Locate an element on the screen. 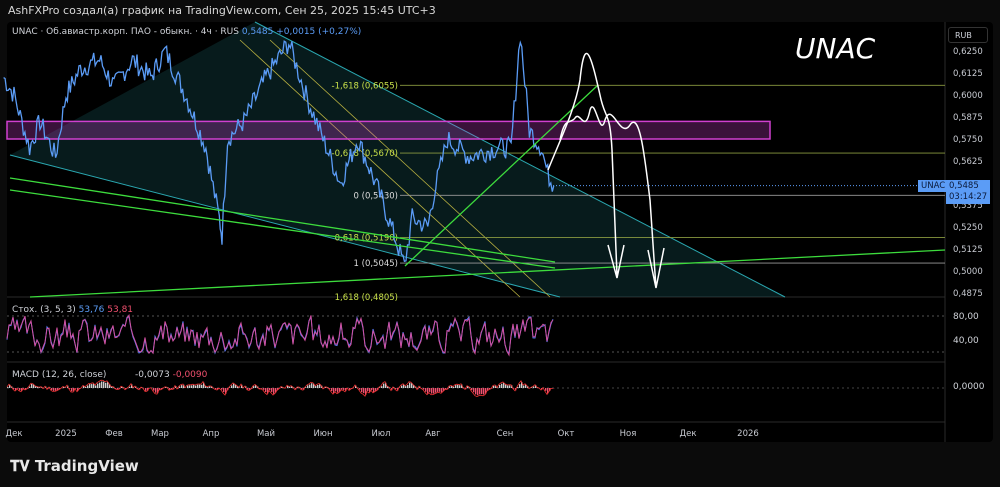 The height and width of the screenshot is (487, 1000). fib-level-label: 1 (0,5045) is located at coordinates (376, 264).